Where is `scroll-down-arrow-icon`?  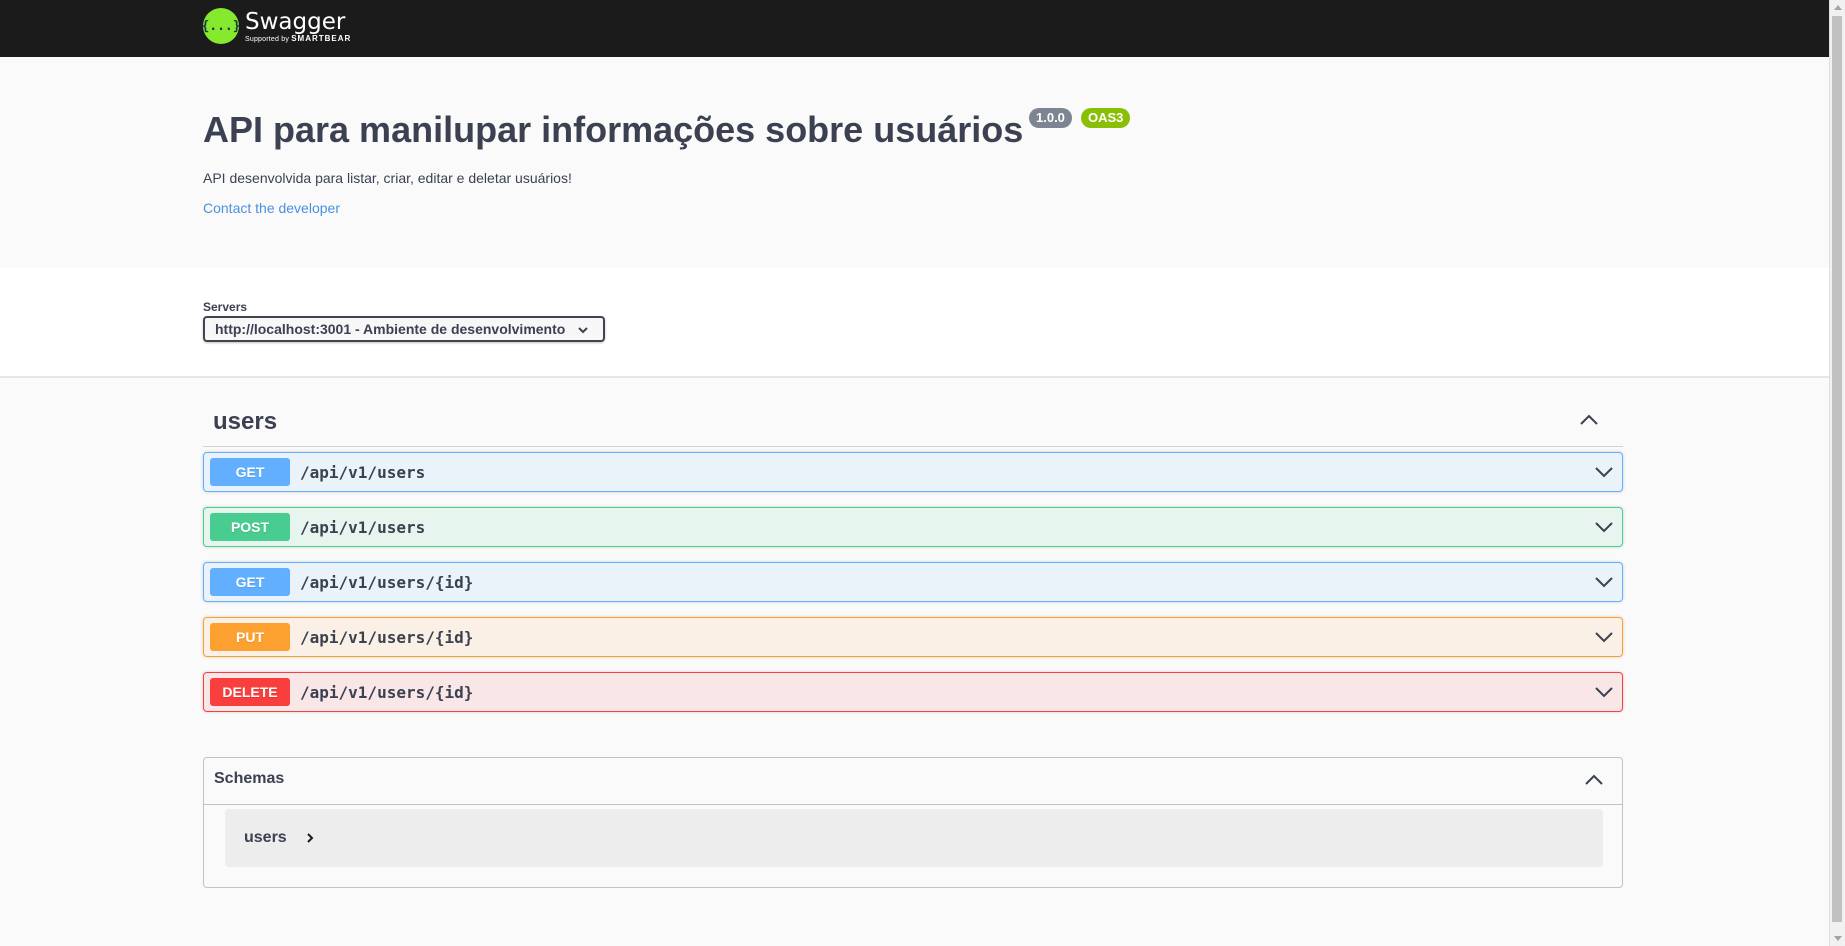 scroll-down-arrow-icon is located at coordinates (1838, 938).